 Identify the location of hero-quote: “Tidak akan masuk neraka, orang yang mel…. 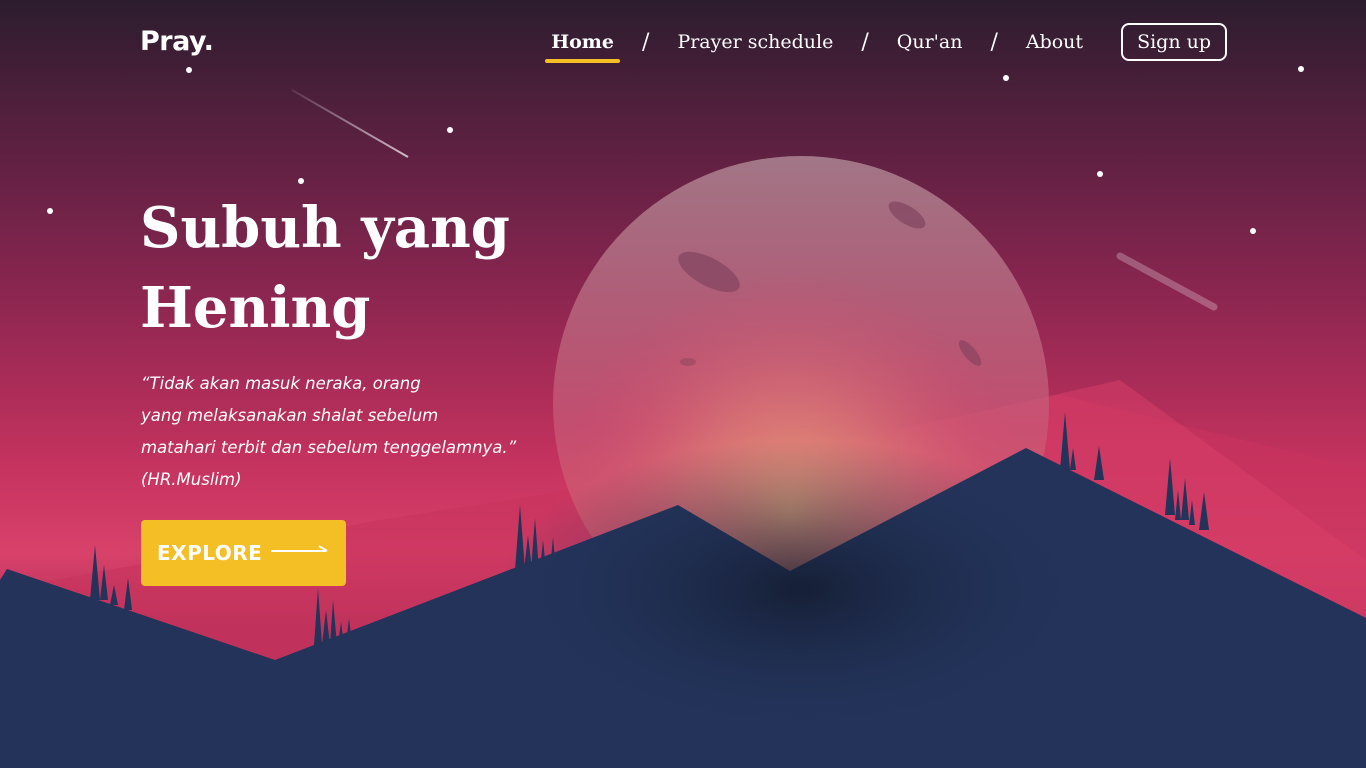
(329, 431).